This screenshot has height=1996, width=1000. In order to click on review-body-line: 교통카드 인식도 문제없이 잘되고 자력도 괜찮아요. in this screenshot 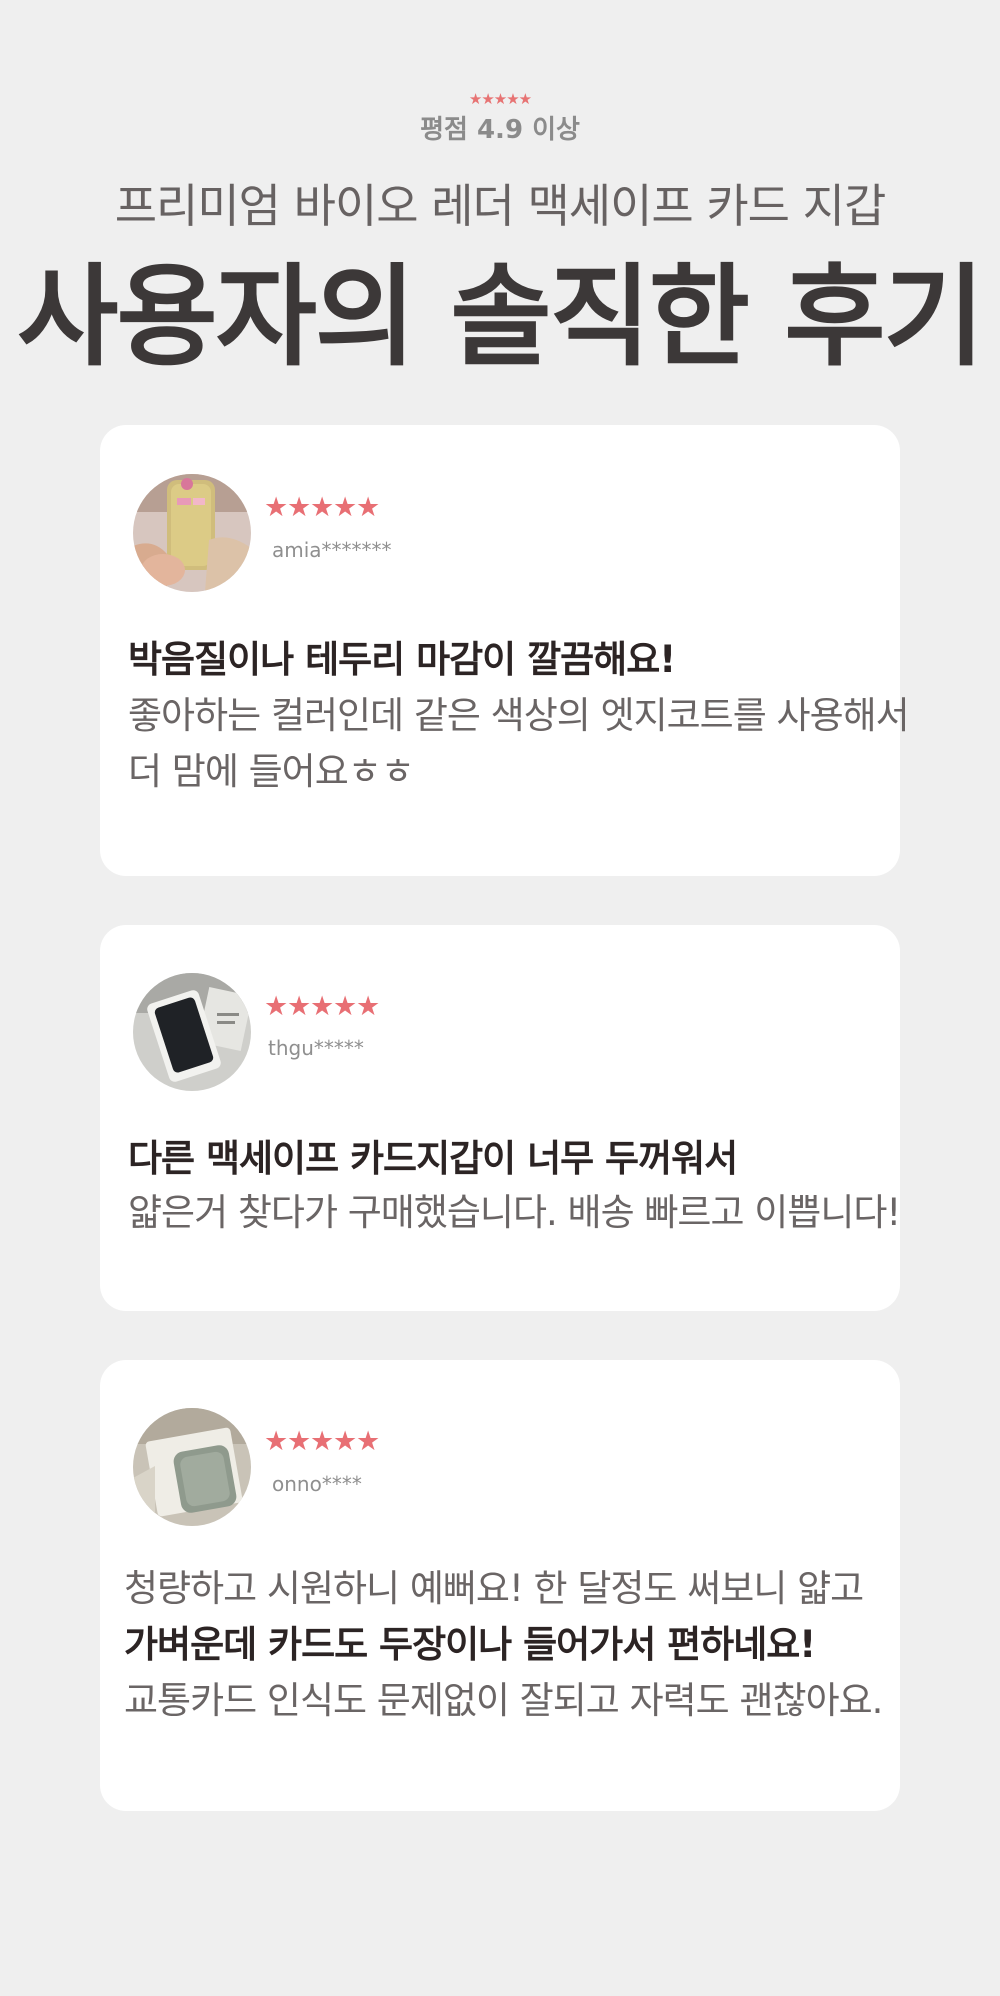, I will do `click(503, 1700)`.